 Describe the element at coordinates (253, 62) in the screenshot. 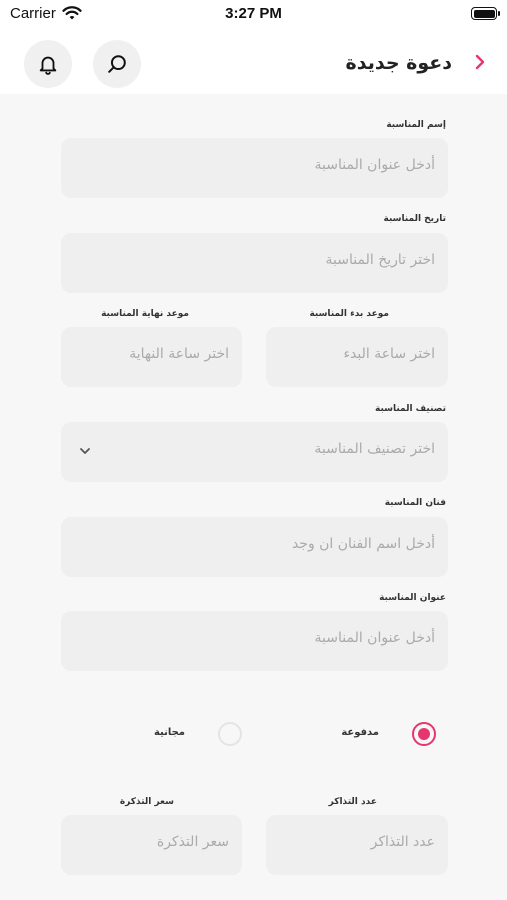

I see `app-header: دعوة جديدة` at that location.